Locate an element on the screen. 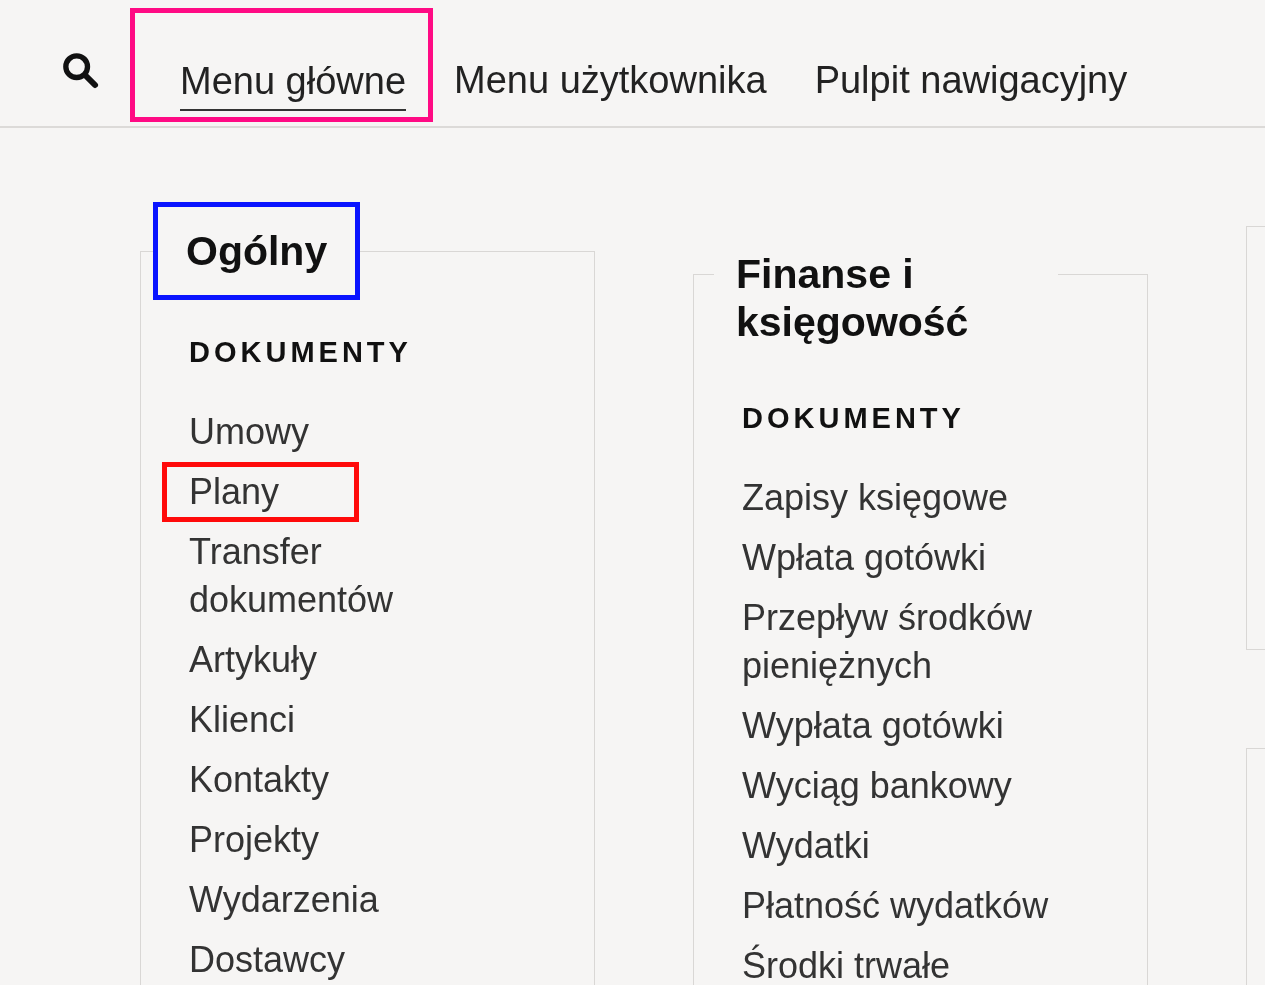 The image size is (1265, 985). menu-link: Środki trwałe is located at coordinates (912, 963).